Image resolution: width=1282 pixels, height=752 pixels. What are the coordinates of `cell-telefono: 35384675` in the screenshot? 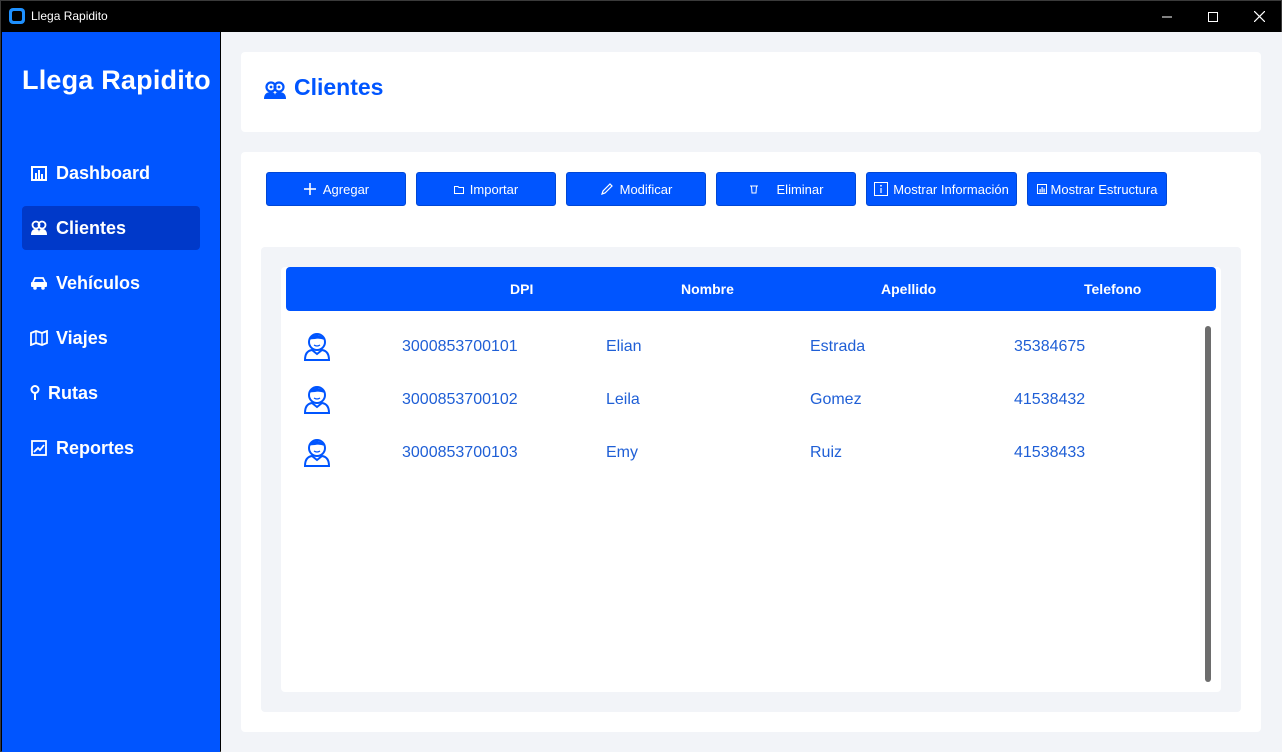 It's located at (1050, 346).